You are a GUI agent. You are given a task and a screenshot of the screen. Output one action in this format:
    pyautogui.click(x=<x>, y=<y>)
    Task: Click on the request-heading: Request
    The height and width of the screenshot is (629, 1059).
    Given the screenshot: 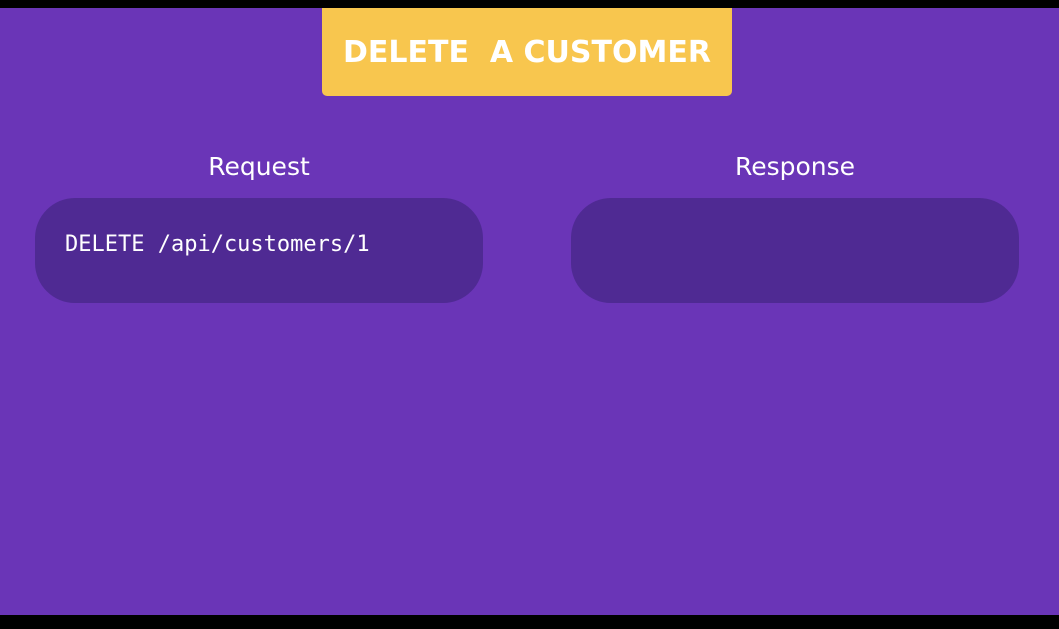 What is the action you would take?
    pyautogui.click(x=259, y=166)
    